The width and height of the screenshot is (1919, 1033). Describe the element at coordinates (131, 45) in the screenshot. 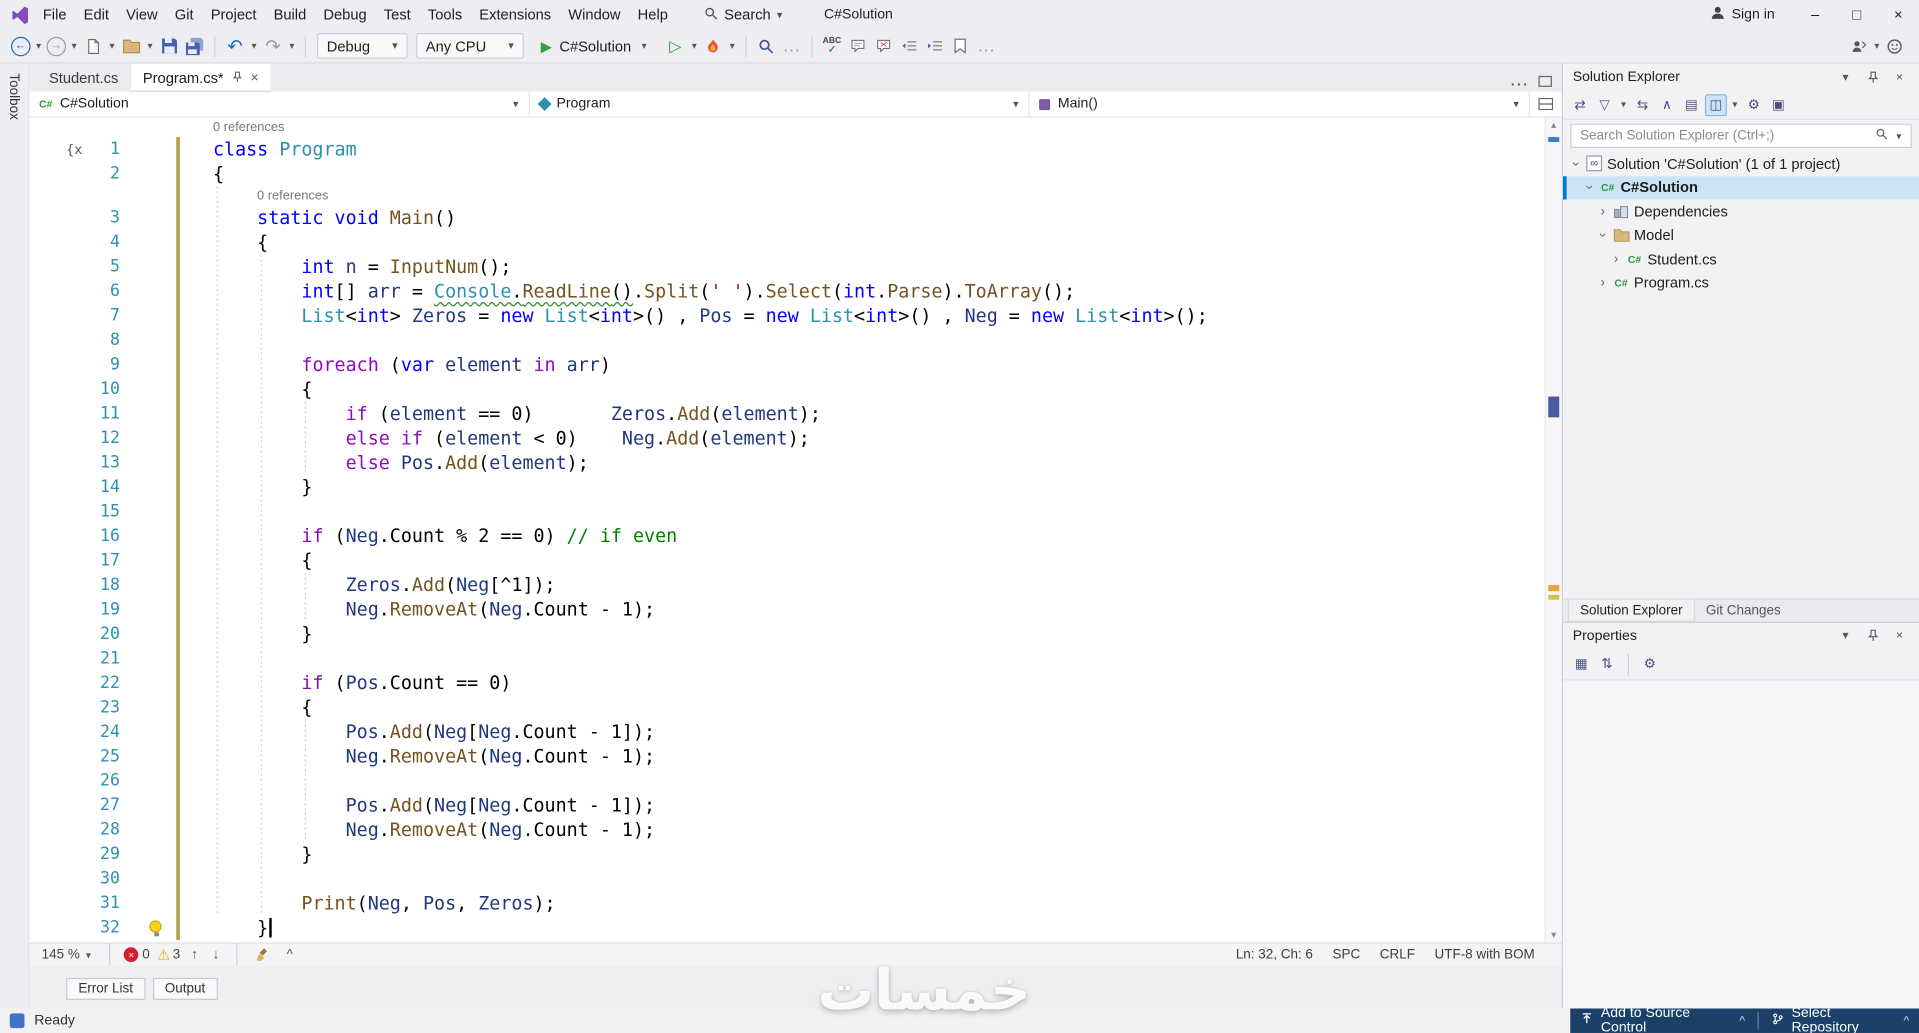

I see `open-file-icon` at that location.